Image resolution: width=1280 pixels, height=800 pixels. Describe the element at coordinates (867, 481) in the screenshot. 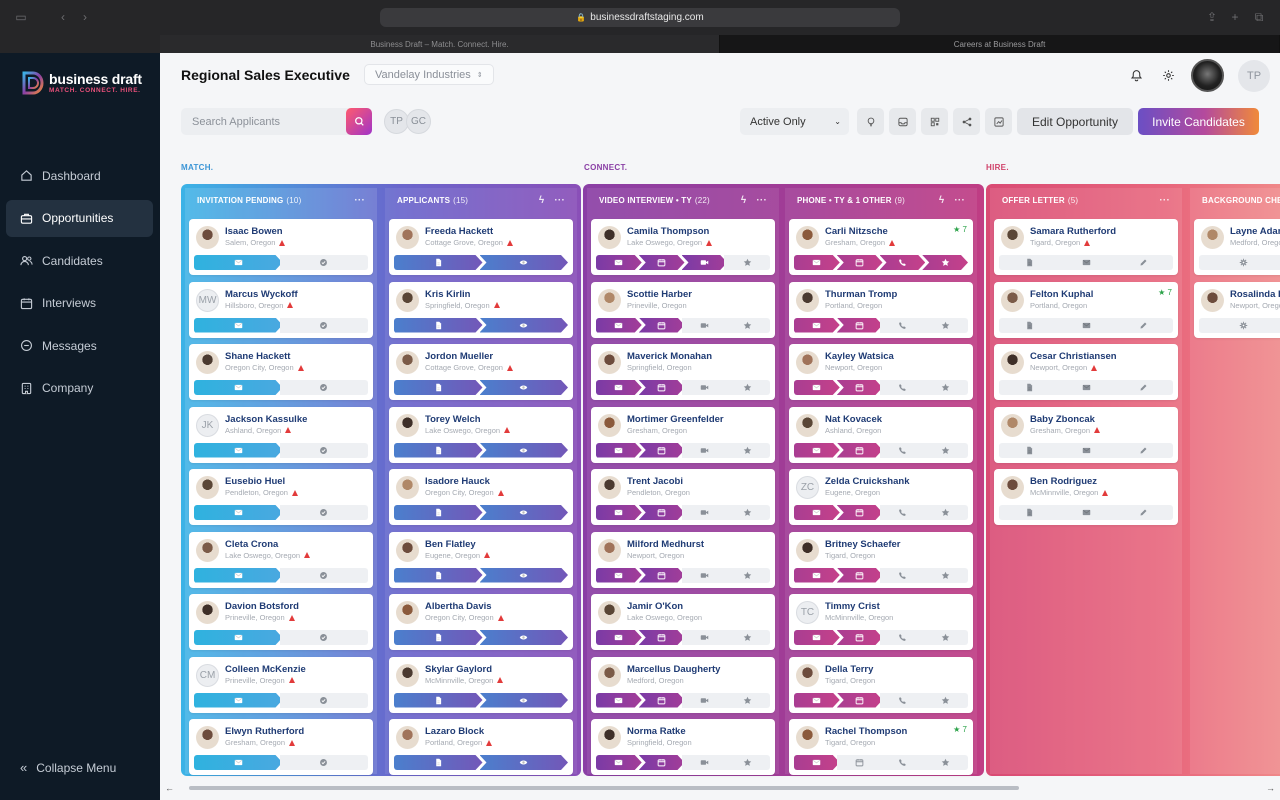

I see `candidate-name: Zelda Cruickshank` at that location.